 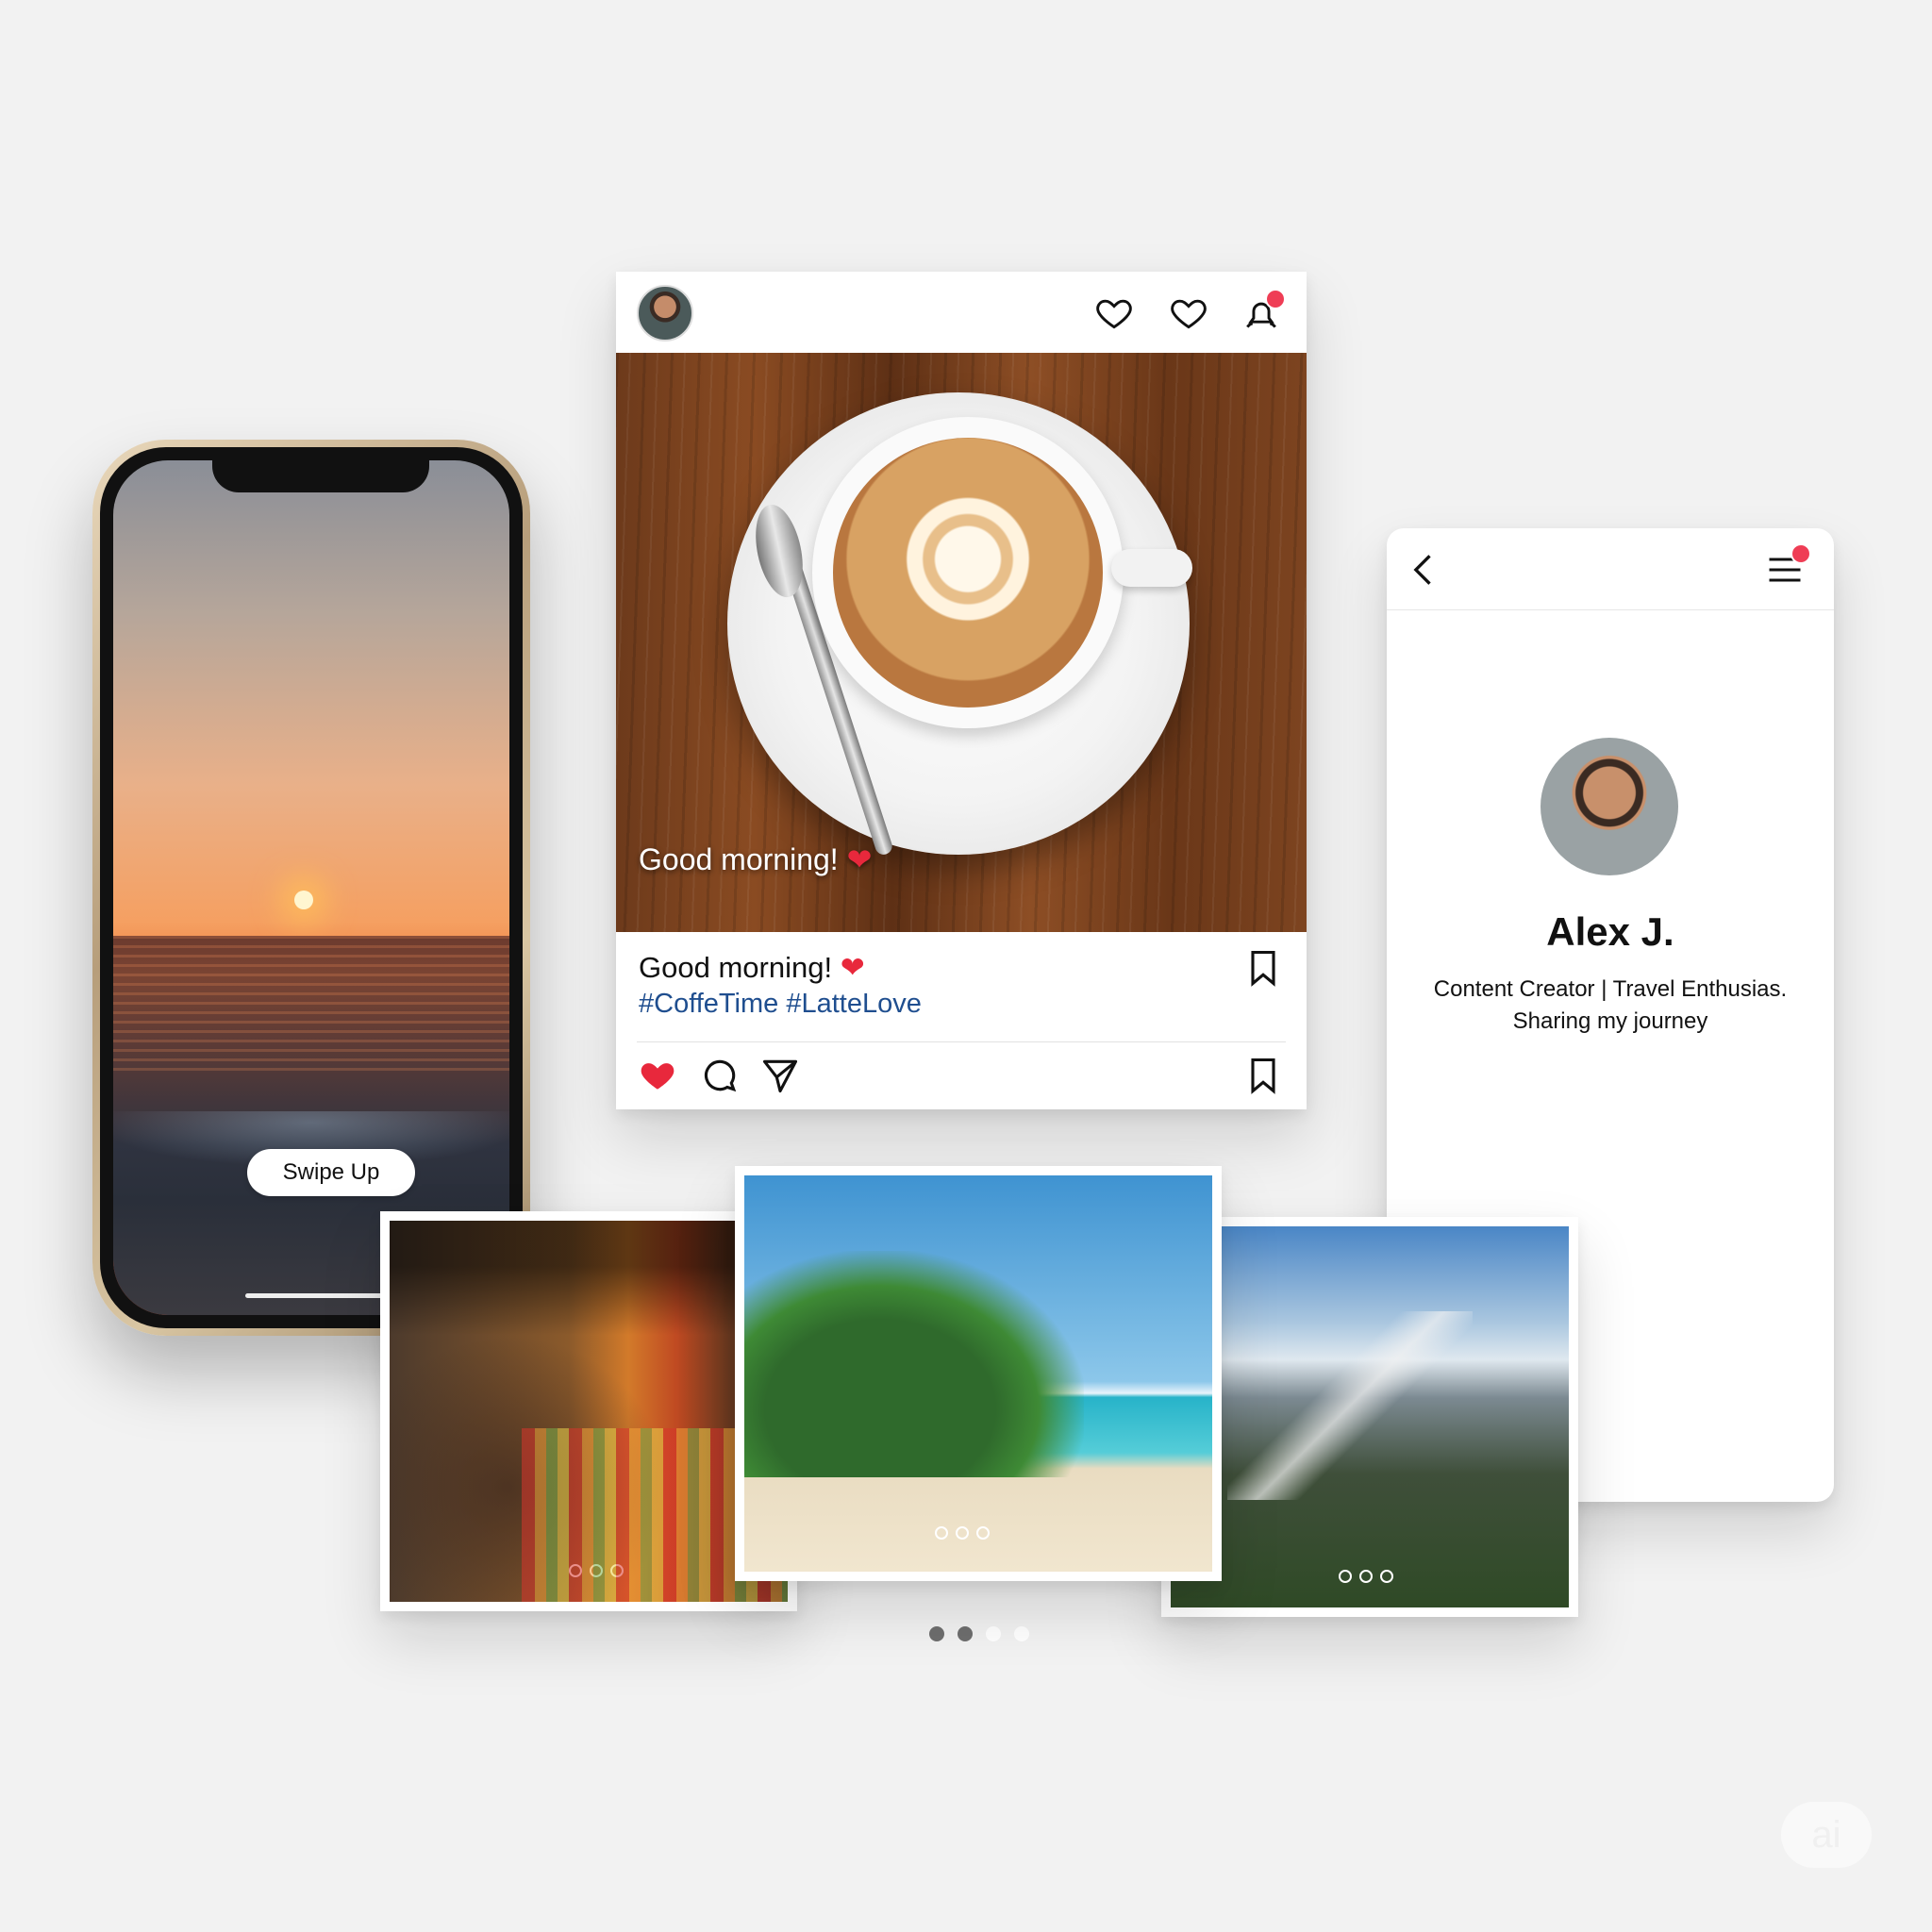 What do you see at coordinates (1611, 569) in the screenshot?
I see `profile-top-bar` at bounding box center [1611, 569].